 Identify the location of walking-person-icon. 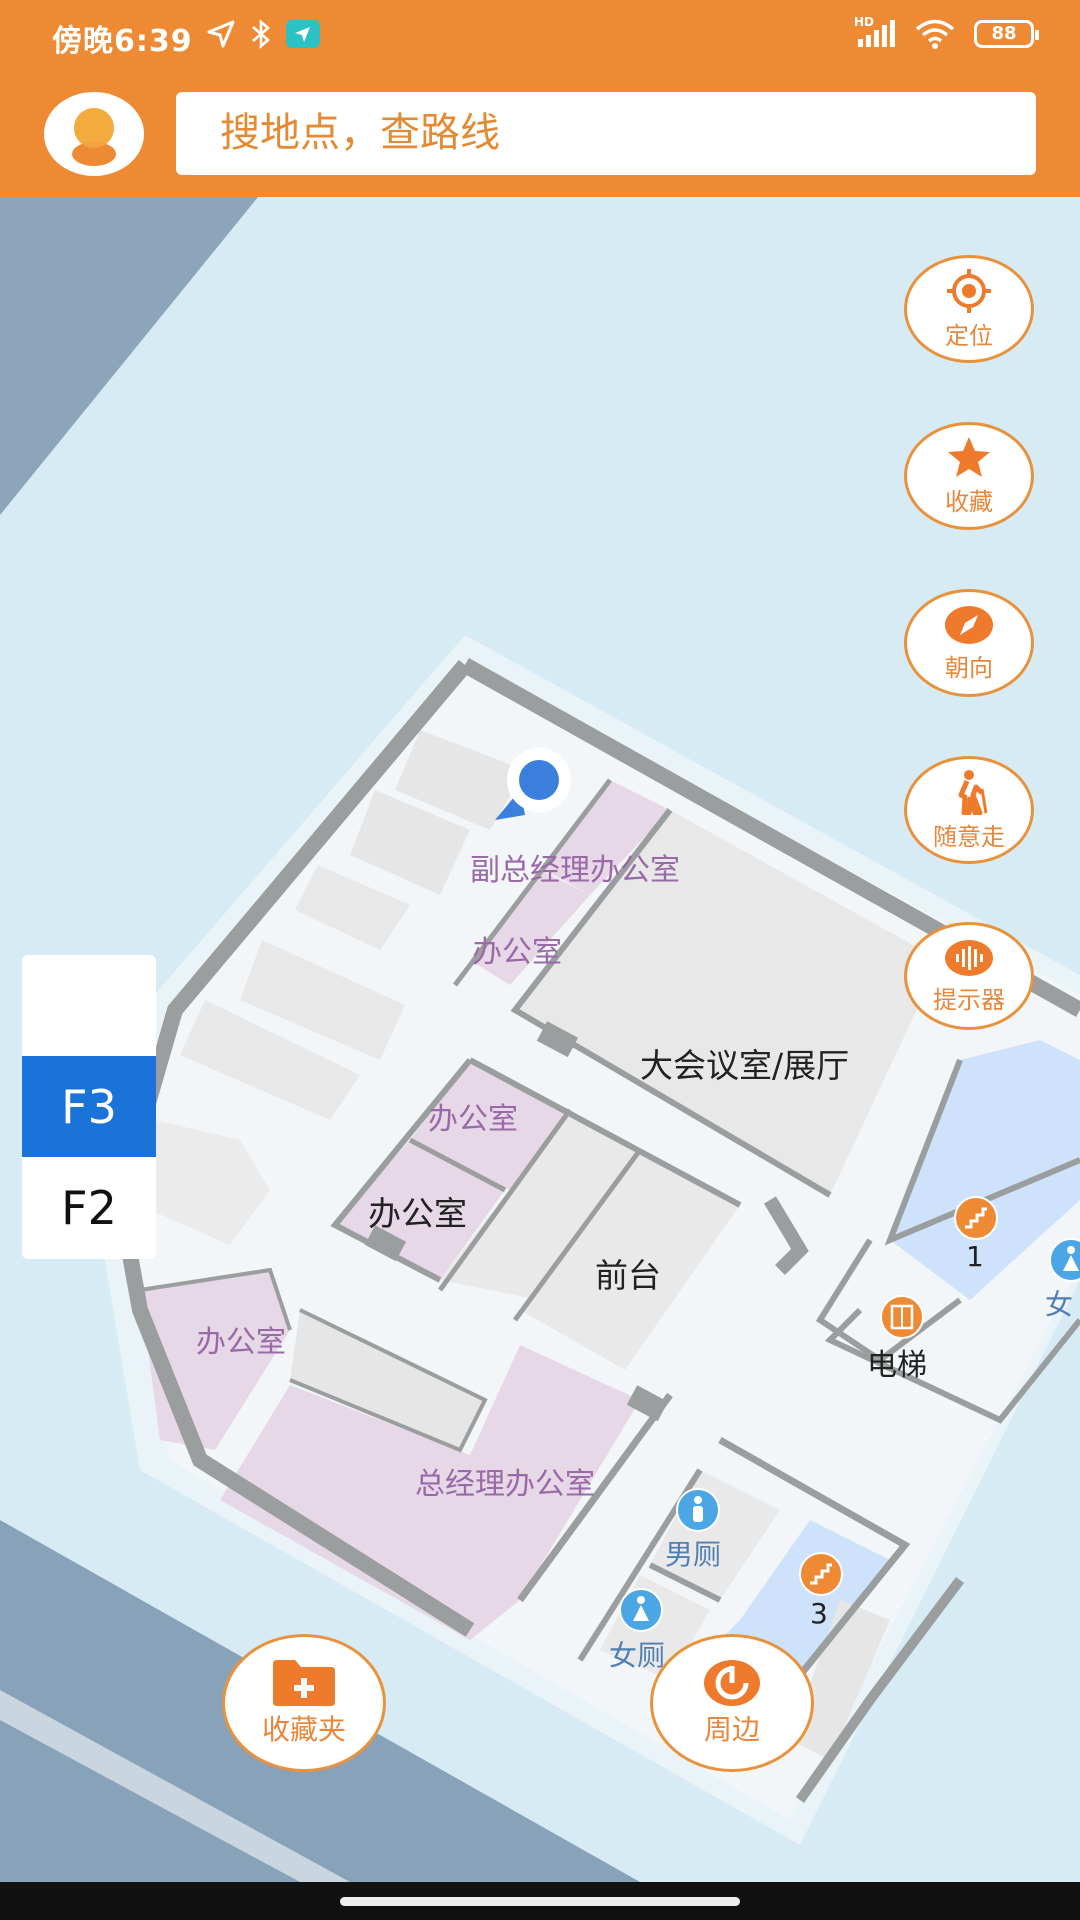
(973, 792).